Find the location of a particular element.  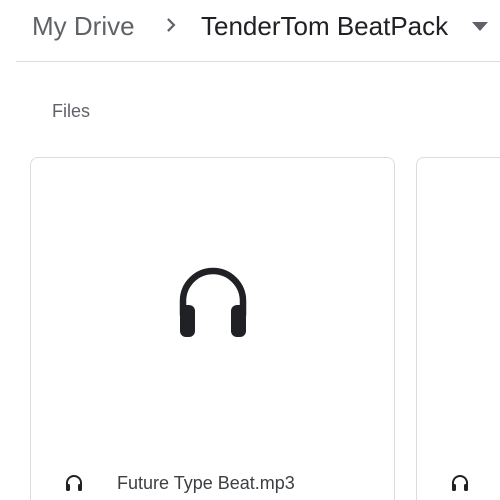

breadcrumb-my-drive: My Drive is located at coordinates (83, 26).